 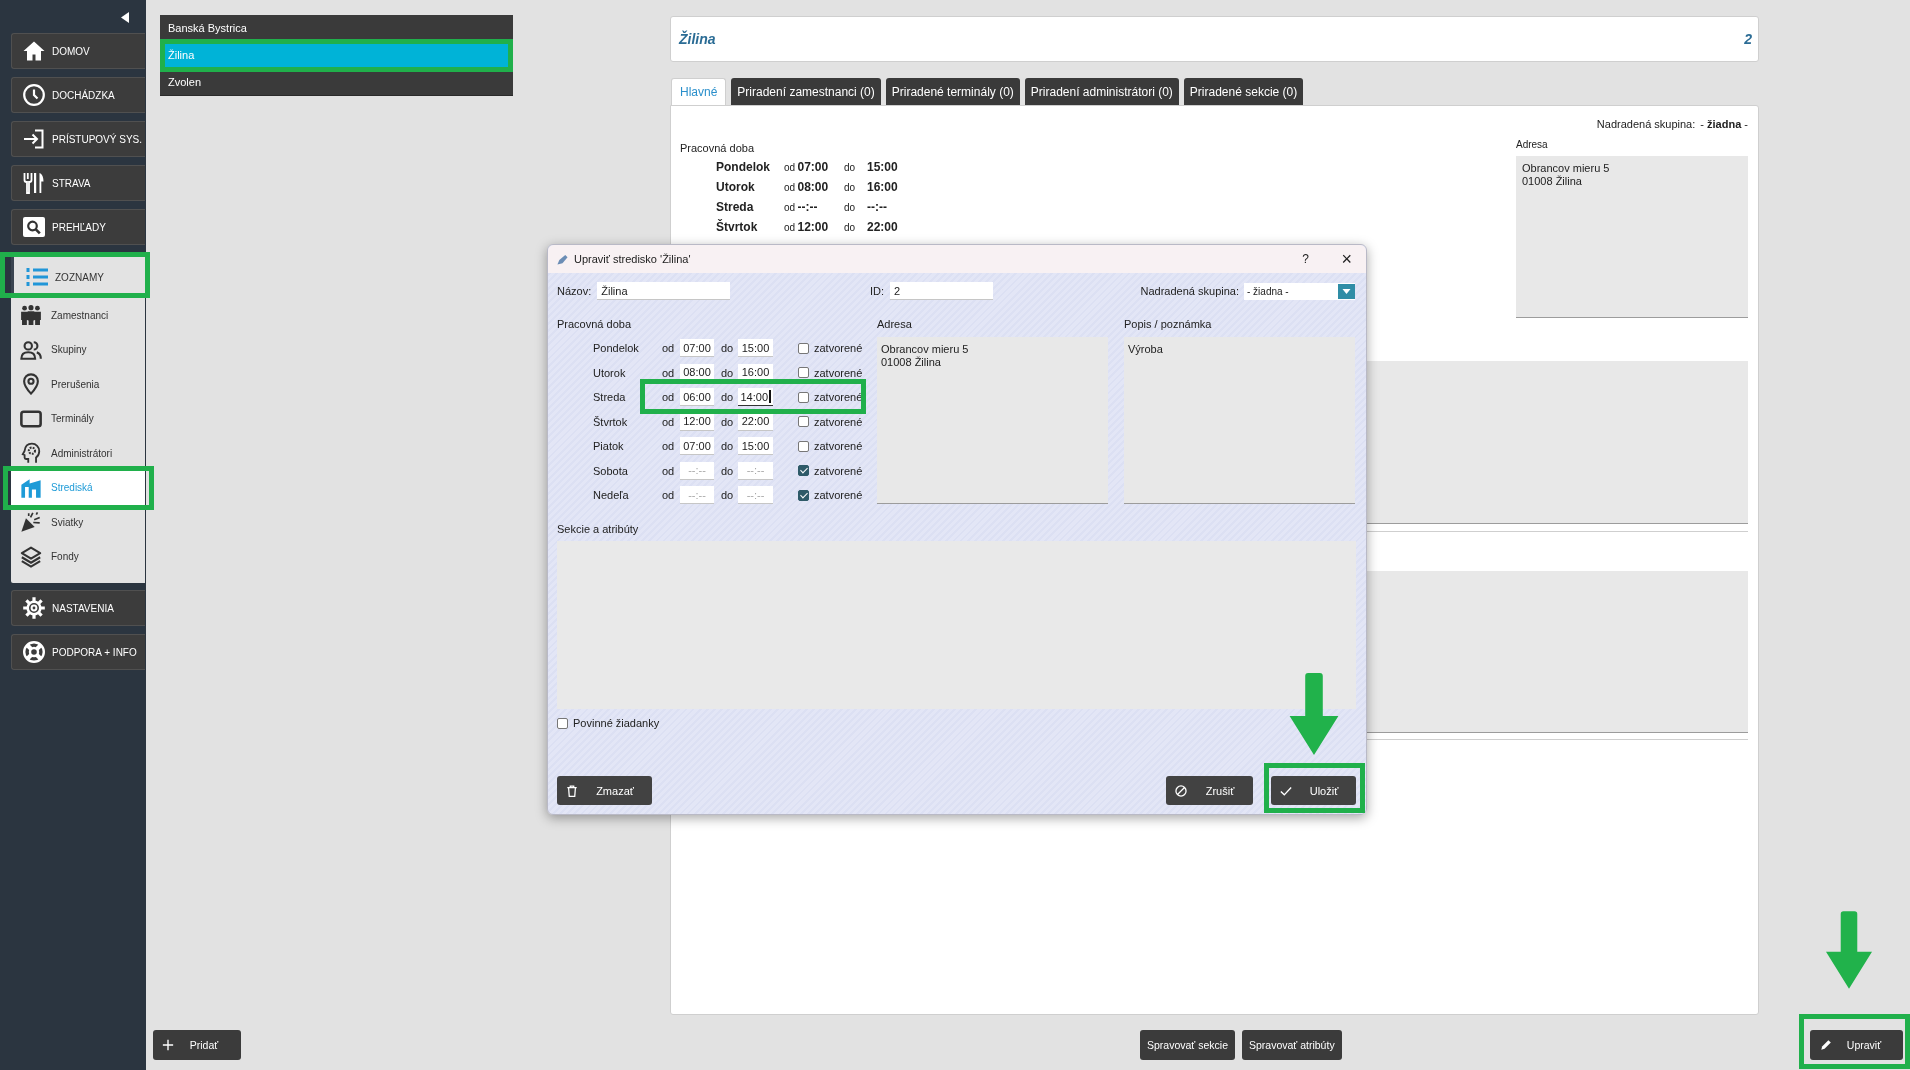 I want to click on day-label: Utorok, so click(x=610, y=372).